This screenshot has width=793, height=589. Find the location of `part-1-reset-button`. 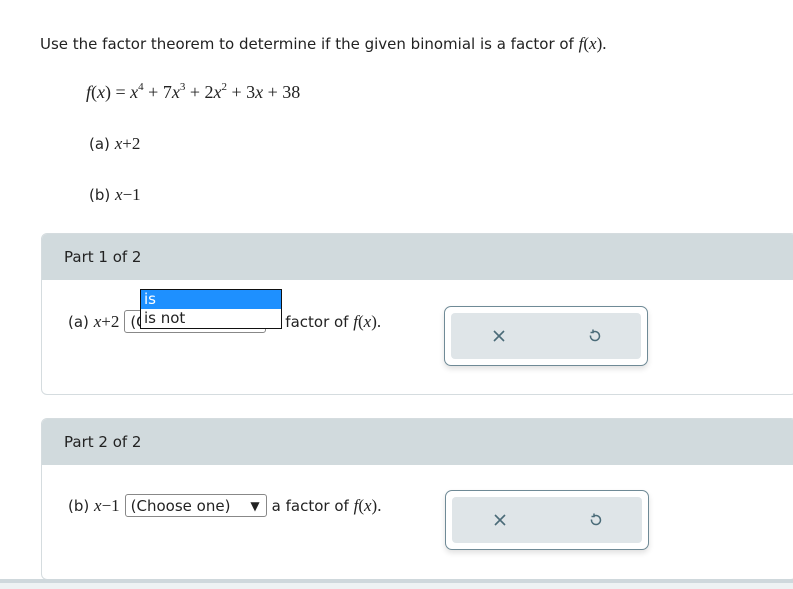

part-1-reset-button is located at coordinates (593, 336).